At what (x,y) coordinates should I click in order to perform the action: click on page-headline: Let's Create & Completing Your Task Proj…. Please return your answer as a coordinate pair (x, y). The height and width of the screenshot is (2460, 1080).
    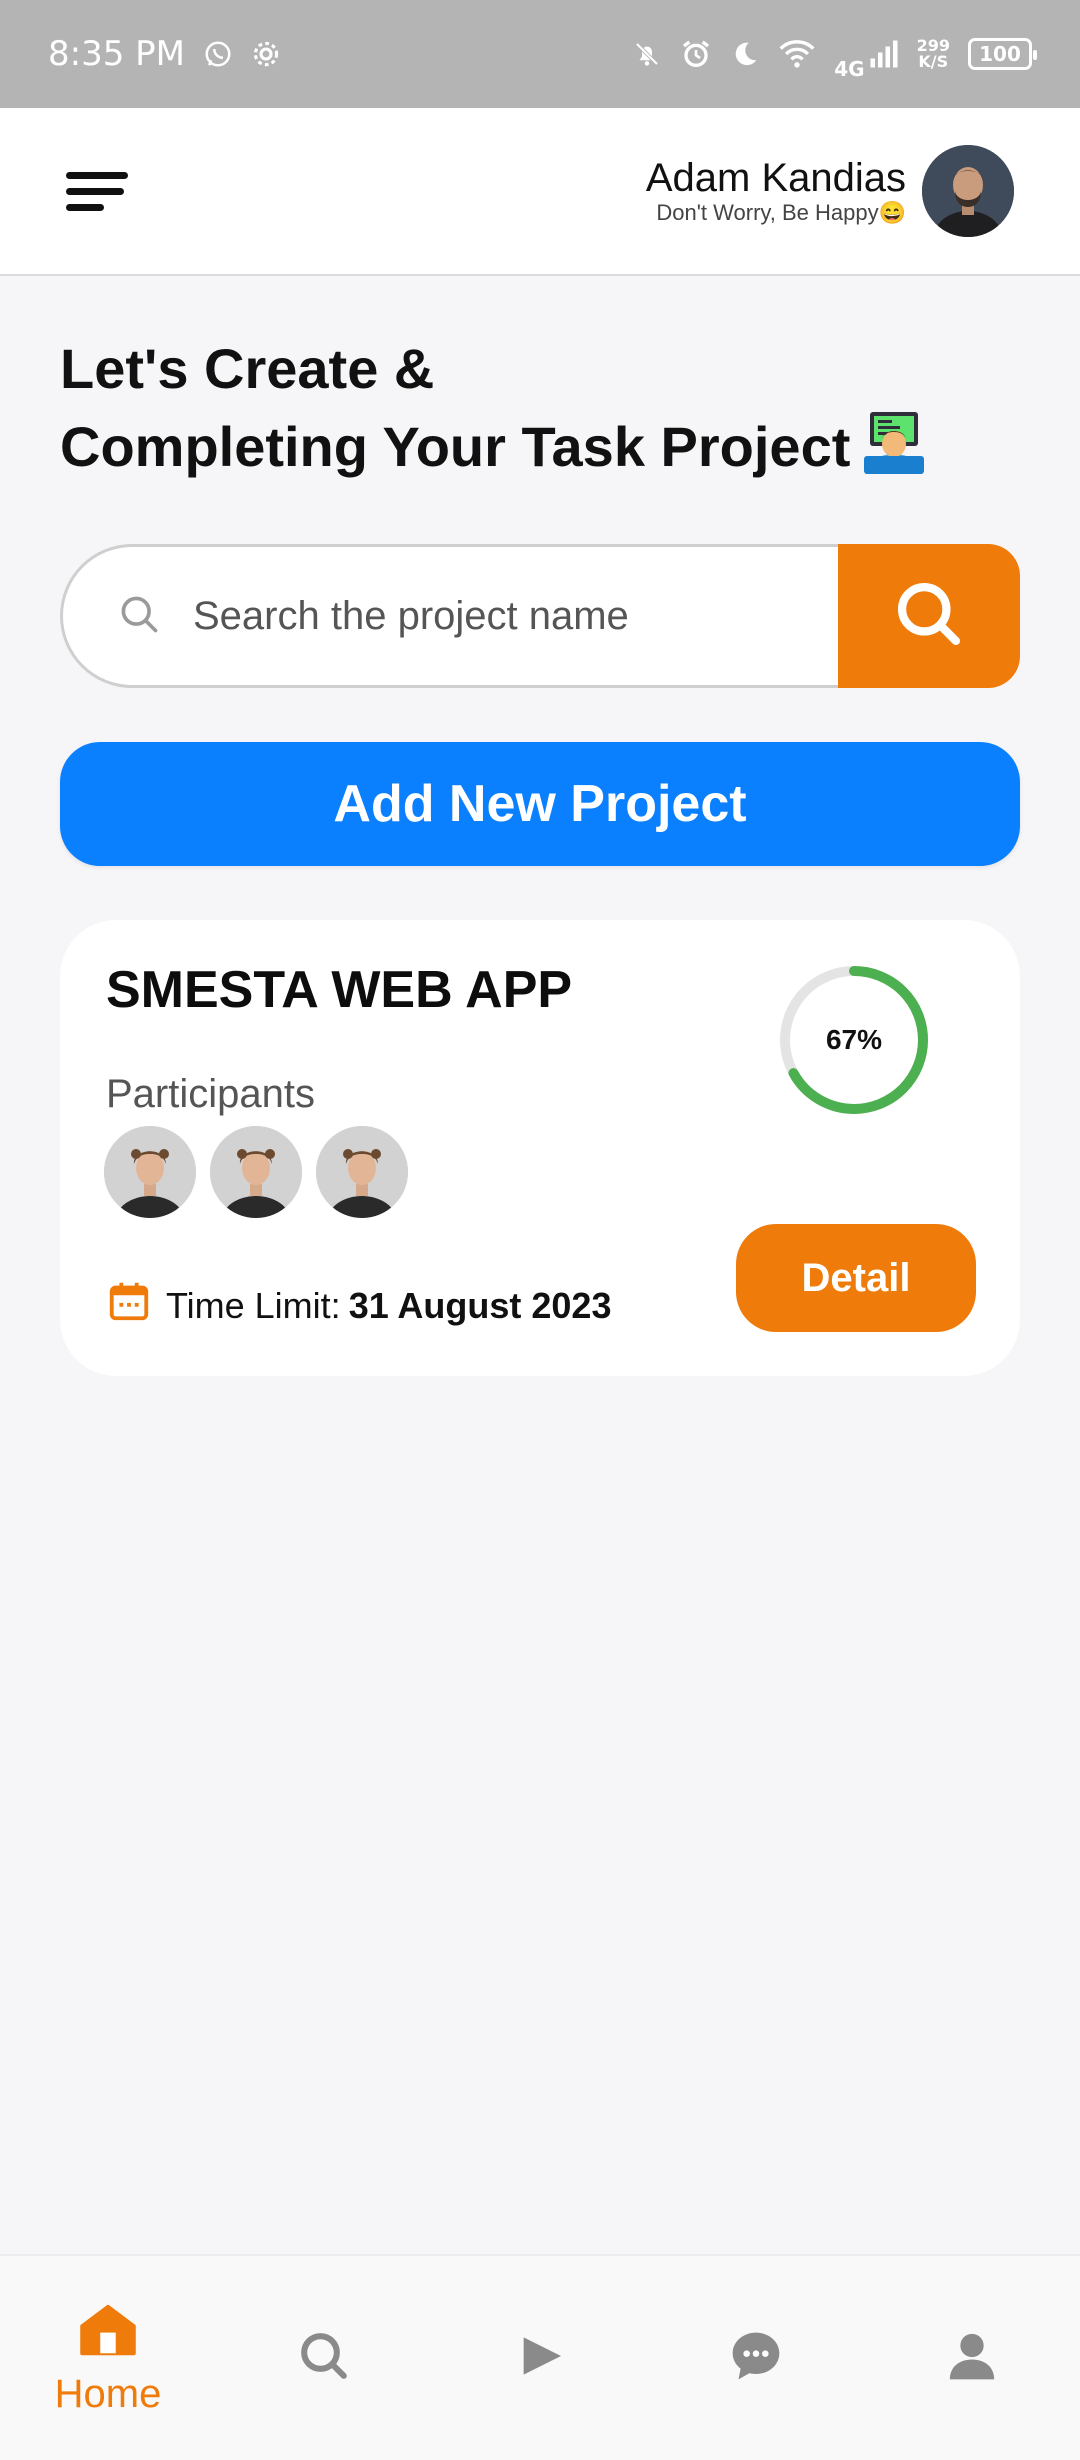
    Looking at the image, I should click on (540, 412).